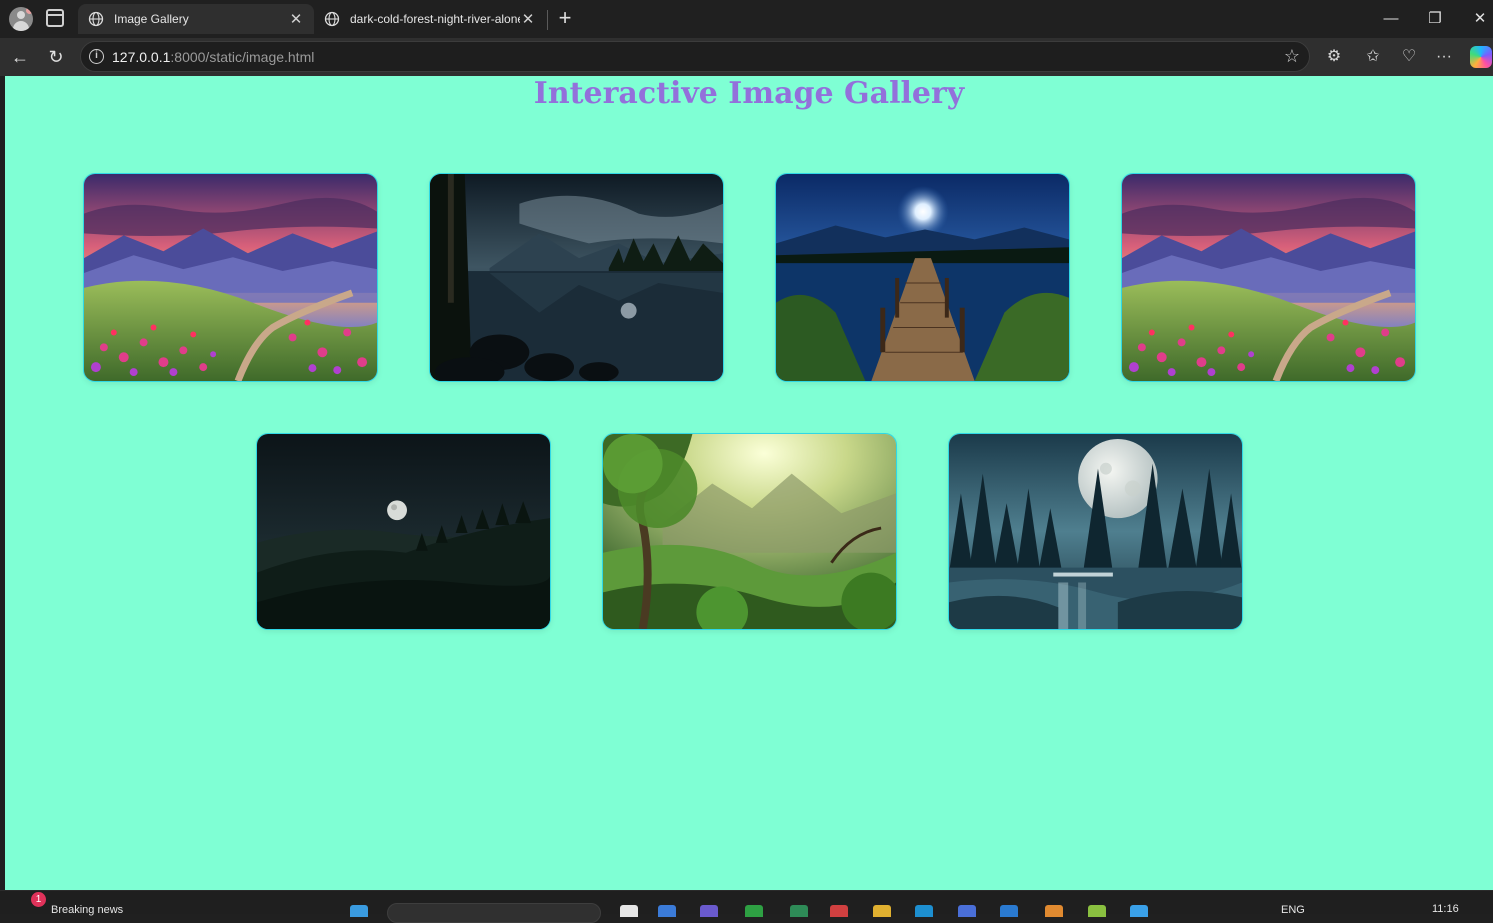 This screenshot has width=1493, height=923. I want to click on full-moon-river-image, so click(1095, 531).